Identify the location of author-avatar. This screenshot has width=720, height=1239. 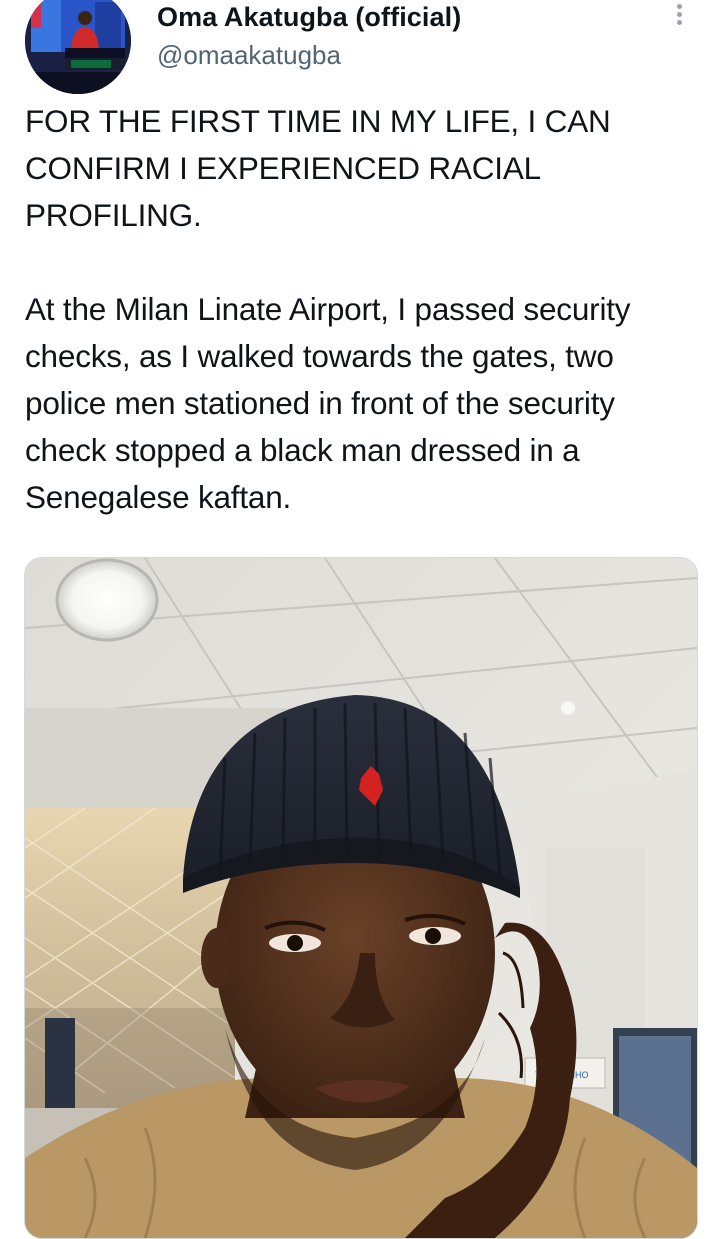
(78, 47).